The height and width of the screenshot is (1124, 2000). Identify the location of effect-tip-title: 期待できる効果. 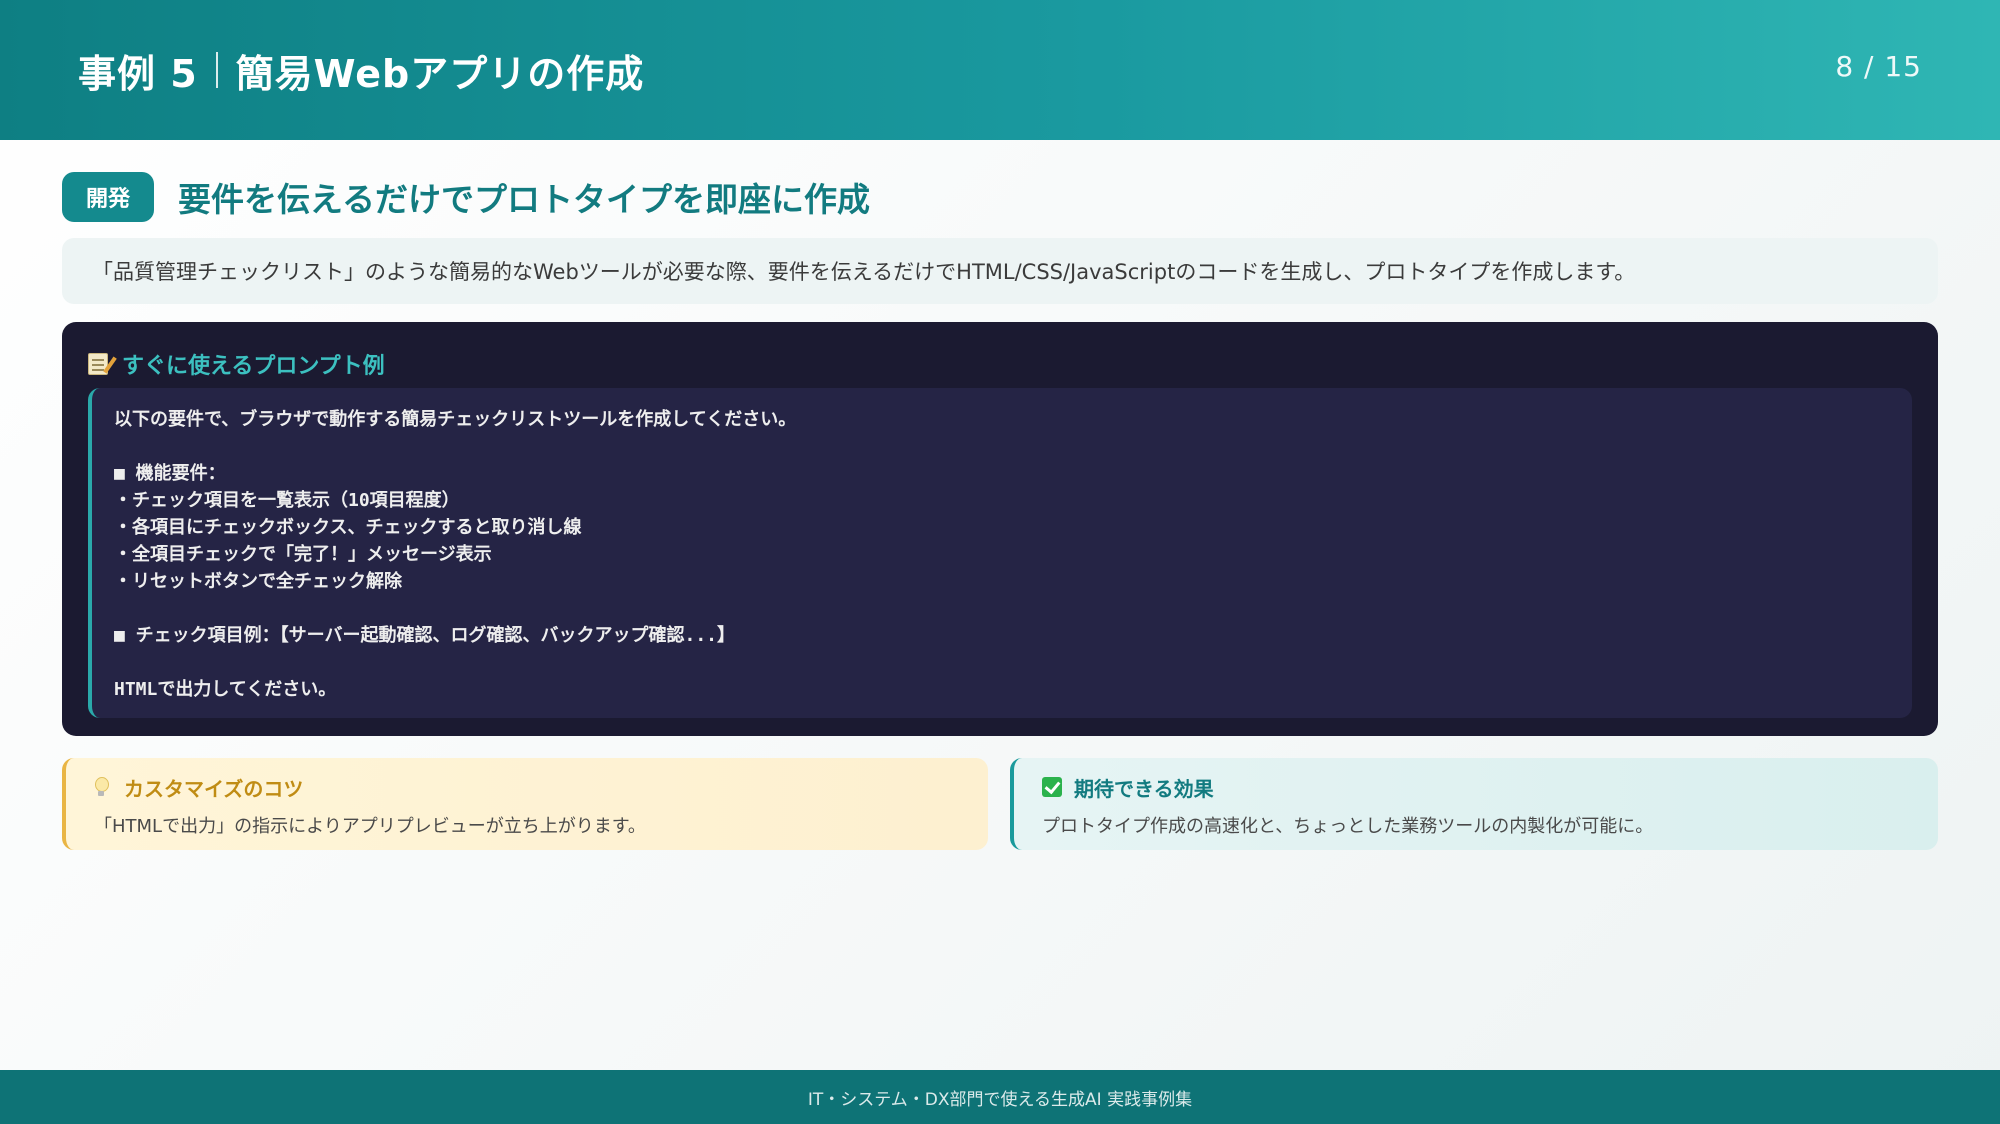
(1490, 787).